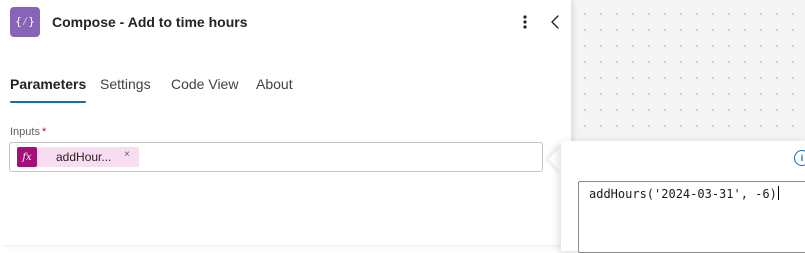 The width and height of the screenshot is (805, 253). I want to click on tab-code-view-label: Code View, so click(205, 84).